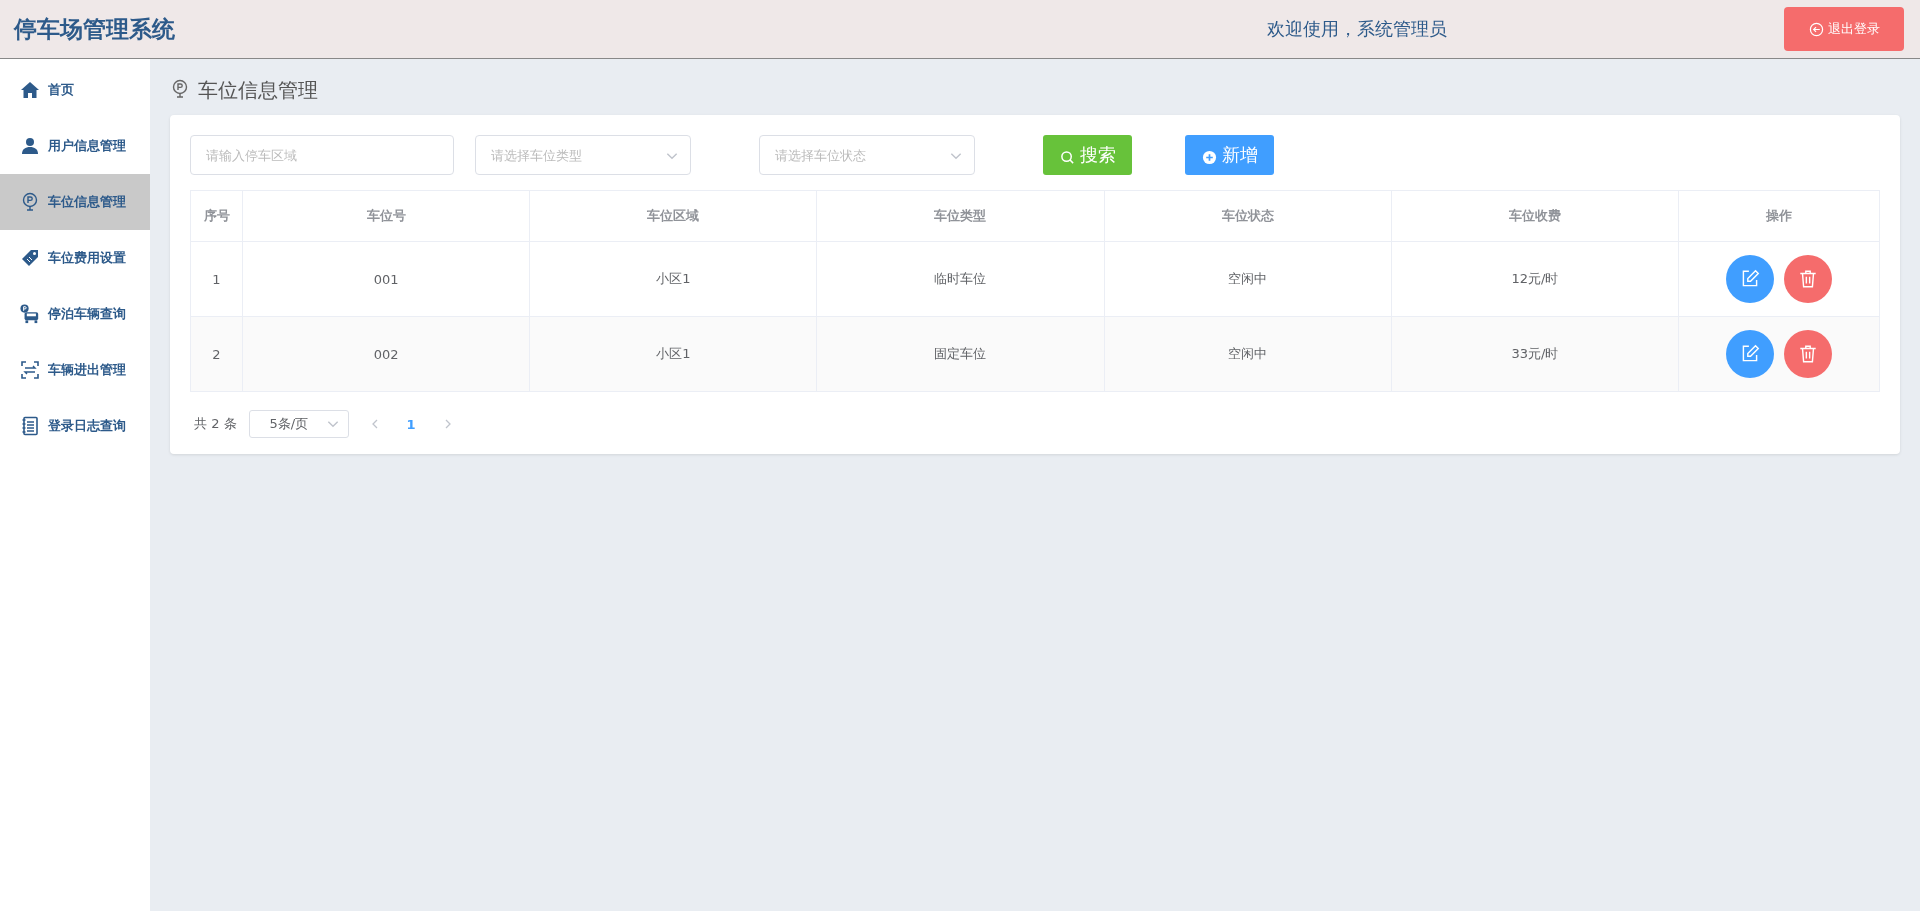 The image size is (1920, 911). I want to click on logout-icon, so click(1816, 29).